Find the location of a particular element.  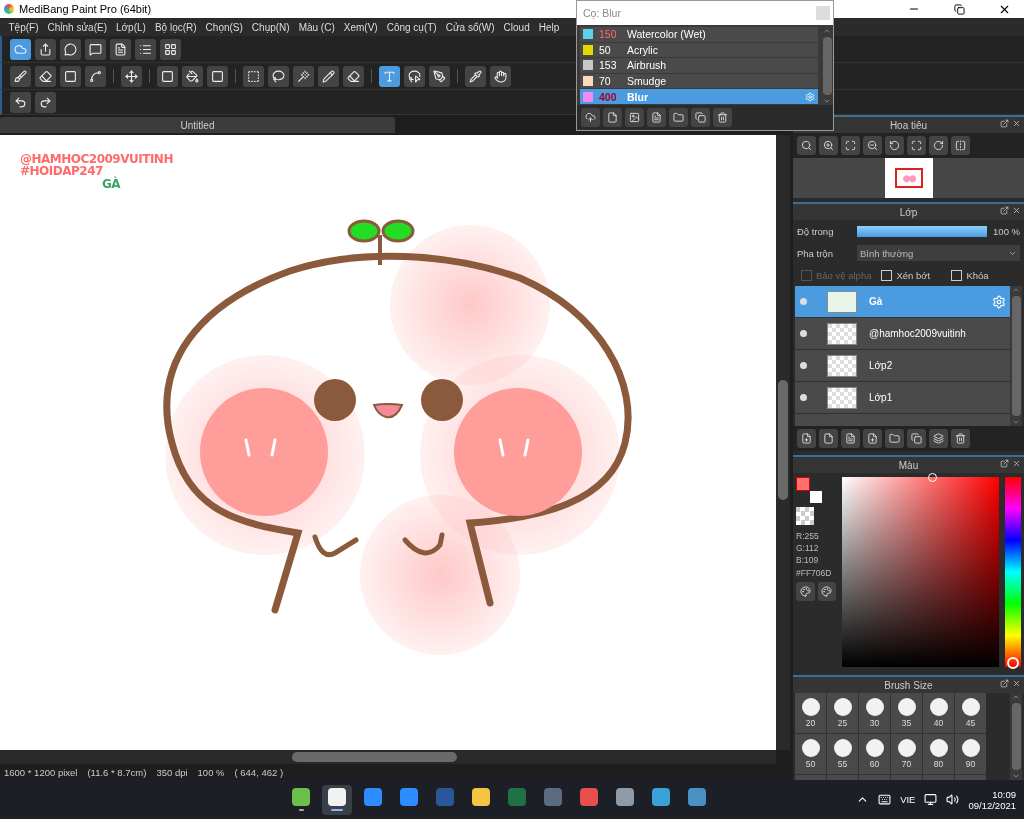

menu-item: Bộ lọc(R) is located at coordinates (176, 27).